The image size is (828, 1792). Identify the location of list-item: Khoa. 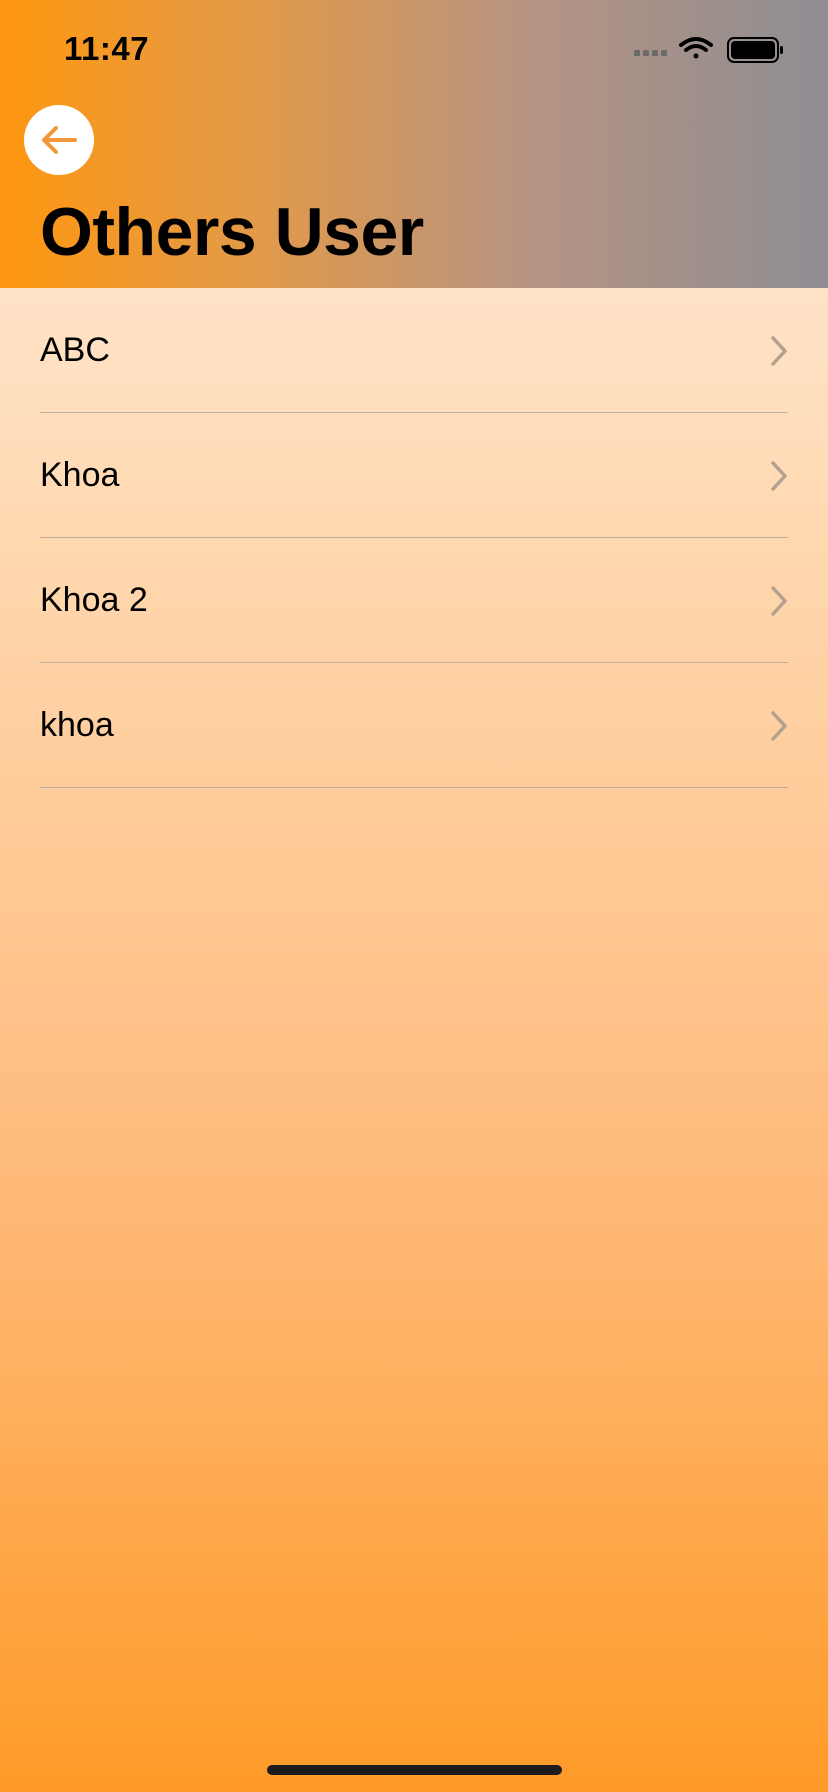
(414, 475).